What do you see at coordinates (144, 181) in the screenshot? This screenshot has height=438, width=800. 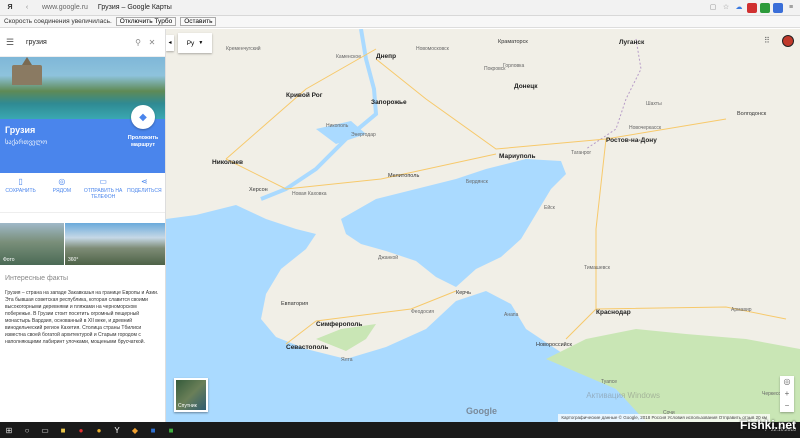 I see `share-icon: ⋖` at bounding box center [144, 181].